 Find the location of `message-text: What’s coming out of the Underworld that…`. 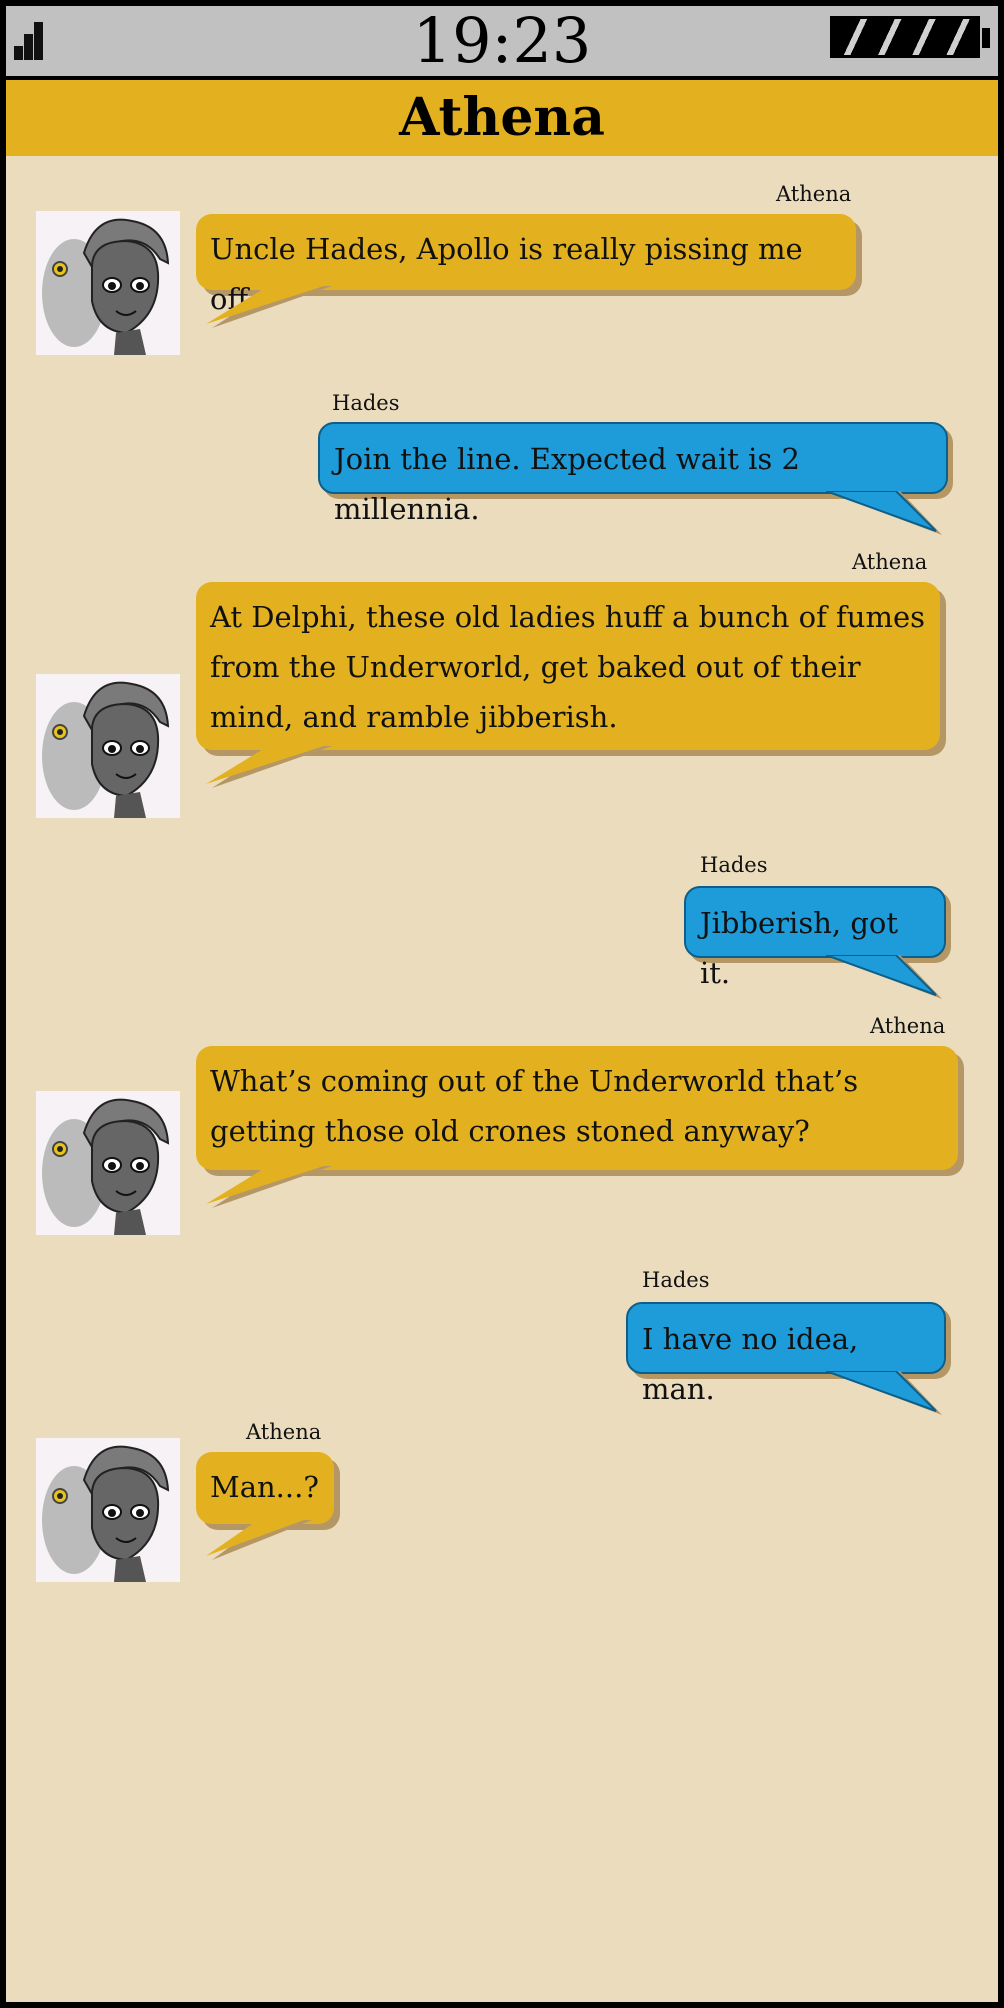

message-text: What’s coming out of the Underworld that… is located at coordinates (534, 1106).